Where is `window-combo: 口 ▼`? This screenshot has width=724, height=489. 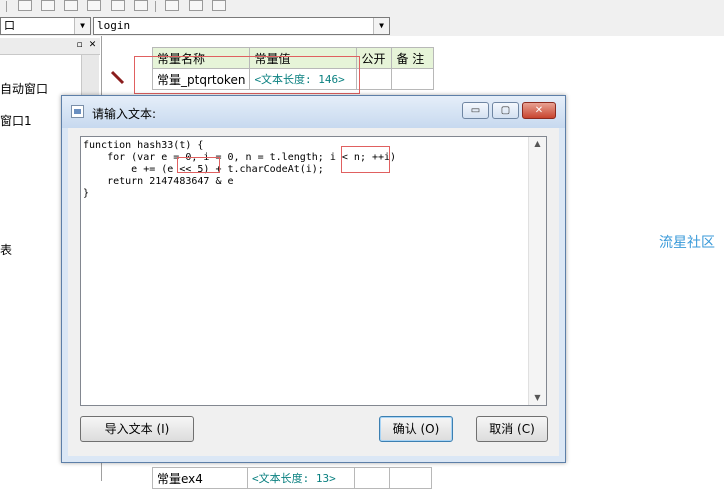 window-combo: 口 ▼ is located at coordinates (45, 26).